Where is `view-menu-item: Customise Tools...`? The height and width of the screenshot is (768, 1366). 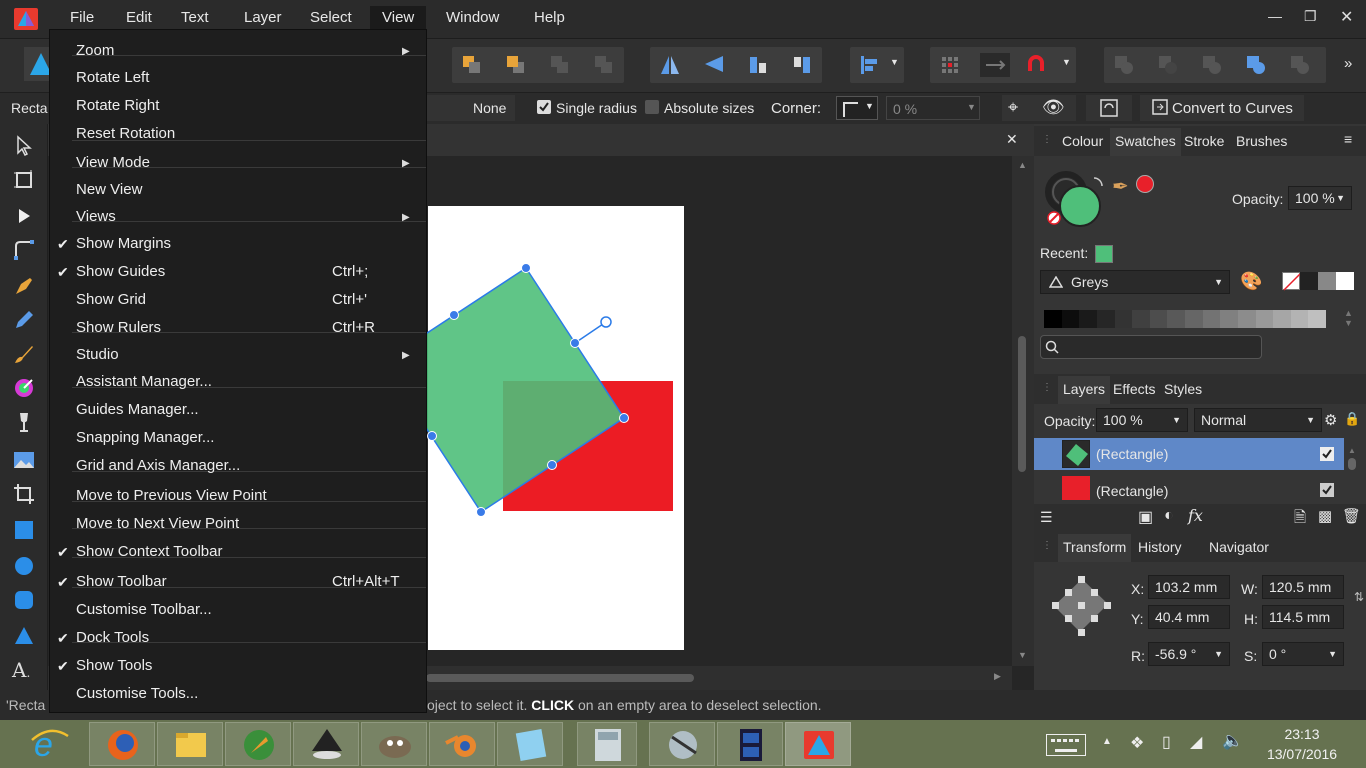
view-menu-item: Customise Tools... is located at coordinates (137, 693).